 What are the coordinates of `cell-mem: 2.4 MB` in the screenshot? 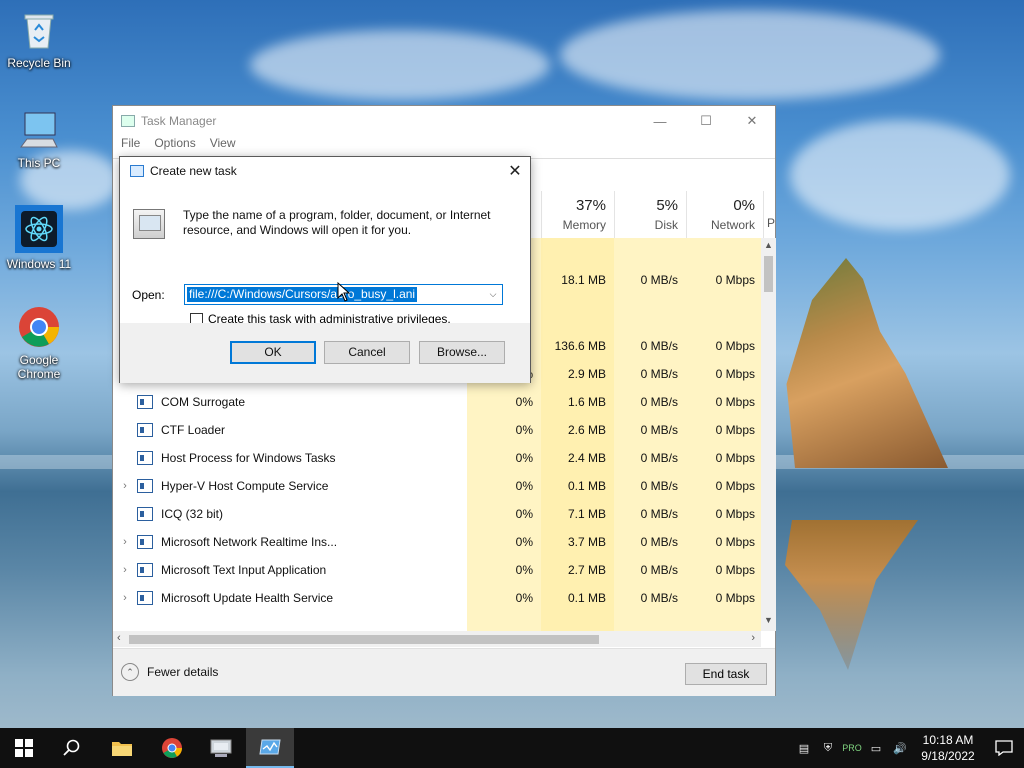 It's located at (586, 458).